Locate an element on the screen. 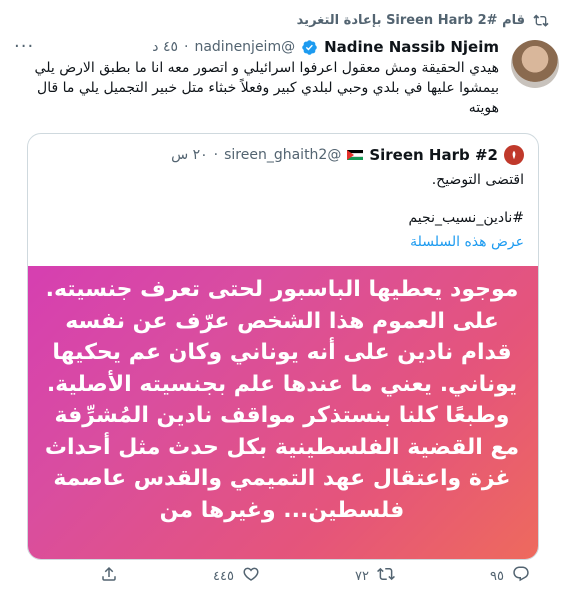  retweet-icon is located at coordinates (541, 20).